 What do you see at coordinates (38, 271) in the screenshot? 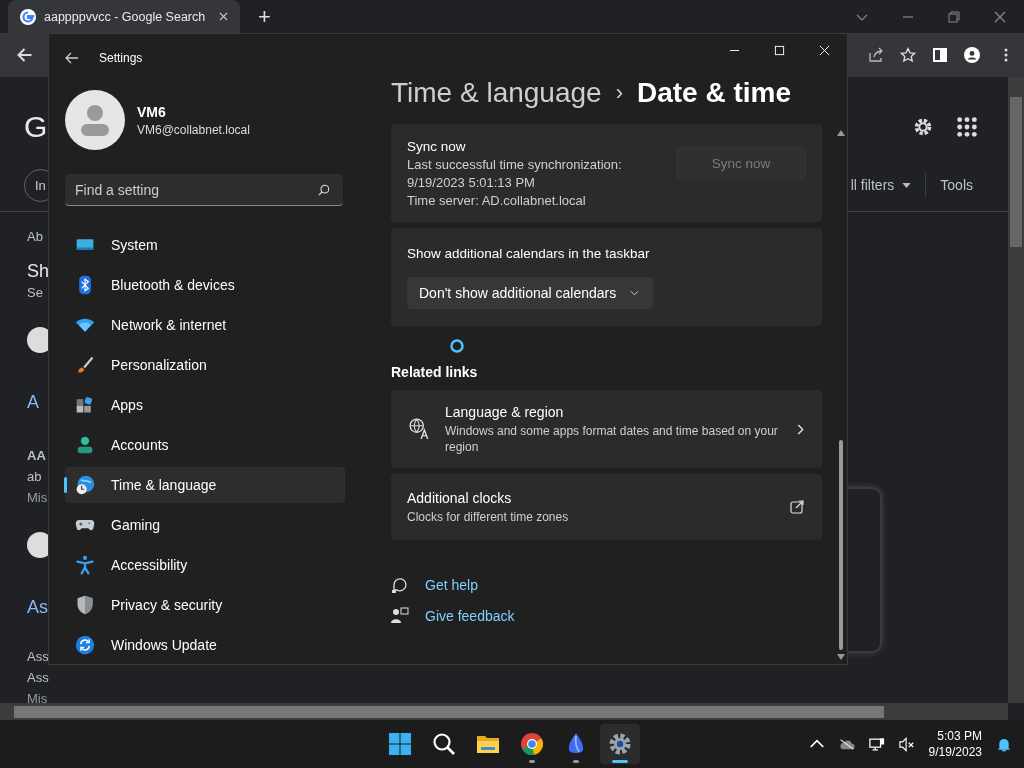
I see `result-title: Sh` at bounding box center [38, 271].